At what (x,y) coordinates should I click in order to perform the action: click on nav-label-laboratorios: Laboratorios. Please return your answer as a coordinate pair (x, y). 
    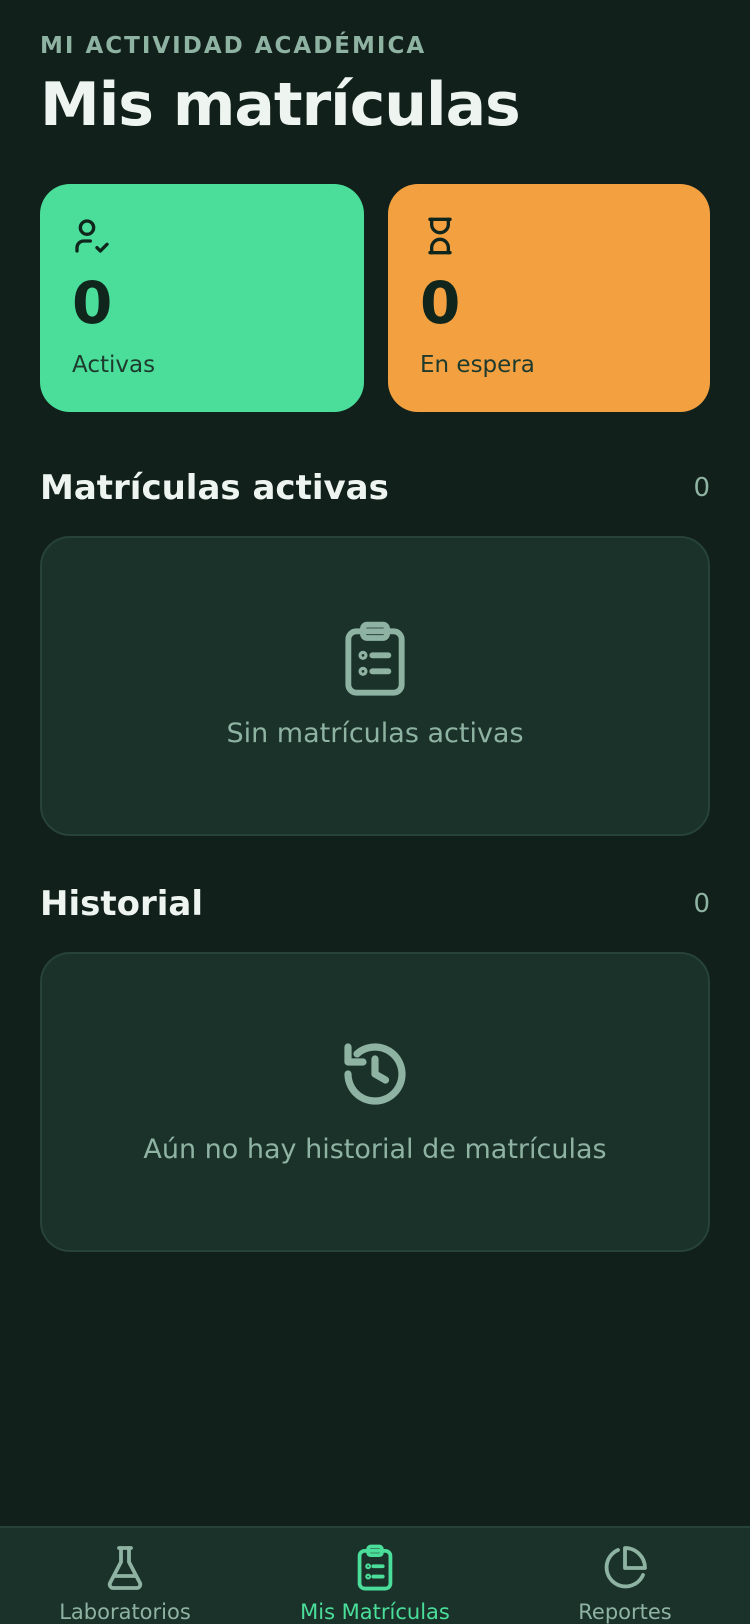
    Looking at the image, I should click on (125, 1612).